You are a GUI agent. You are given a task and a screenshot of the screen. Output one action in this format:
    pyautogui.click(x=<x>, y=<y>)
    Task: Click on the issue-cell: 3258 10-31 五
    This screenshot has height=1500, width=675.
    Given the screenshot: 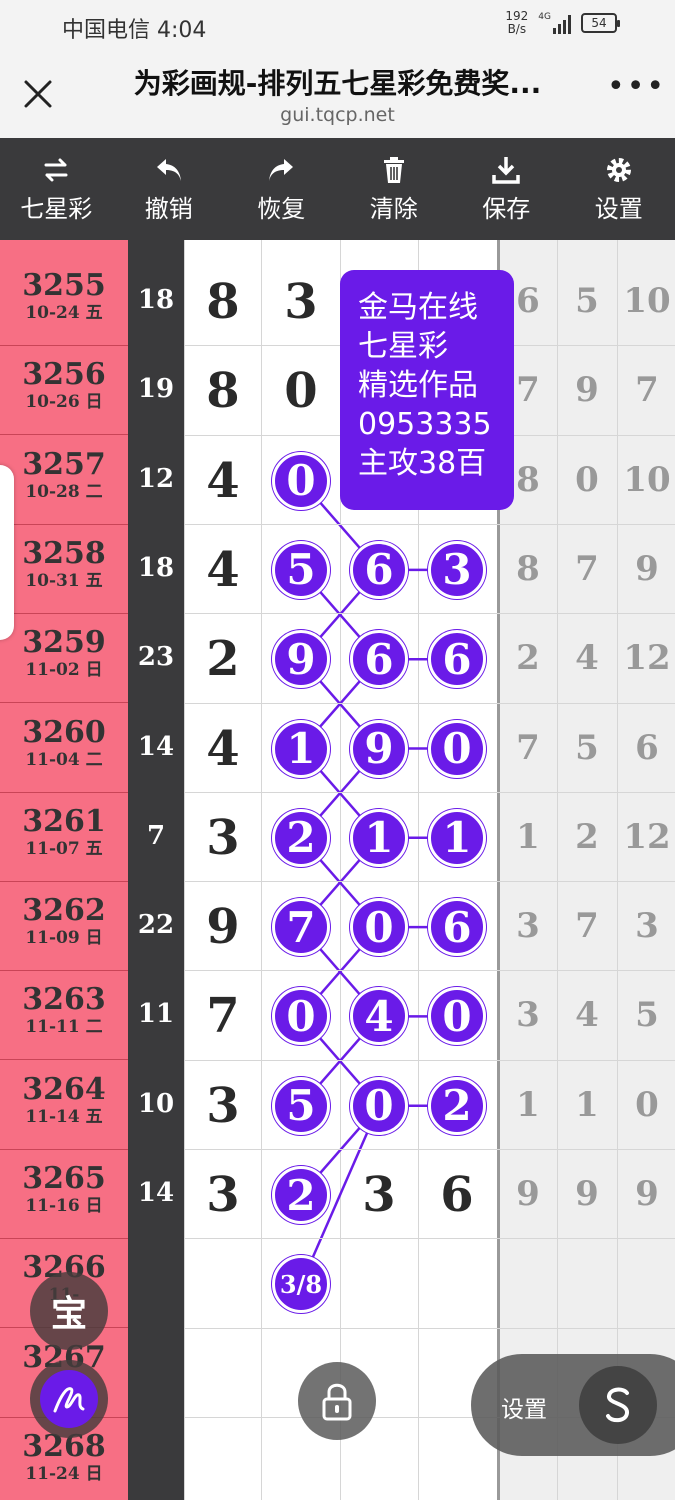 What is the action you would take?
    pyautogui.click(x=64, y=569)
    